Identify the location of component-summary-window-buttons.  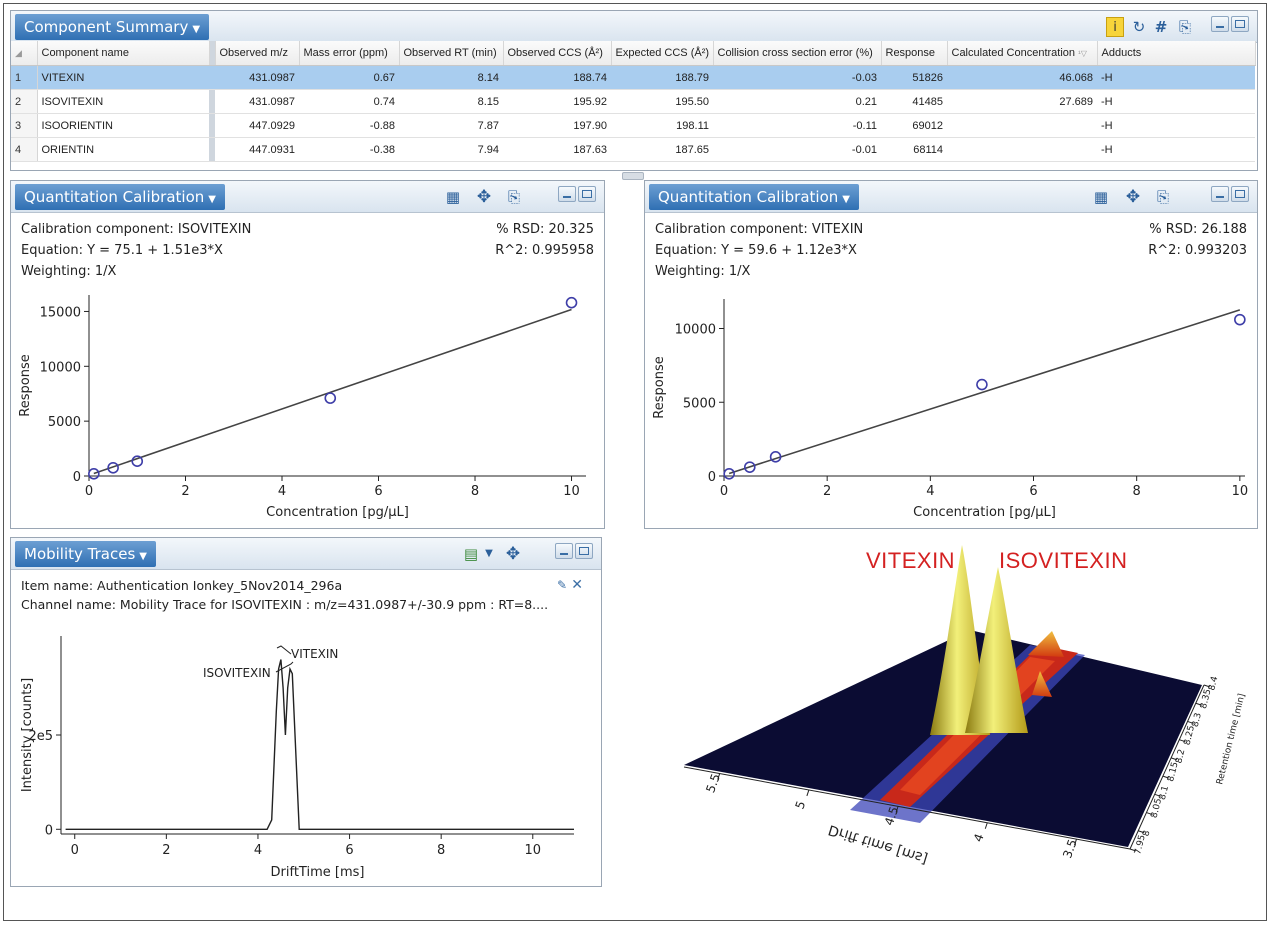
(1229, 25).